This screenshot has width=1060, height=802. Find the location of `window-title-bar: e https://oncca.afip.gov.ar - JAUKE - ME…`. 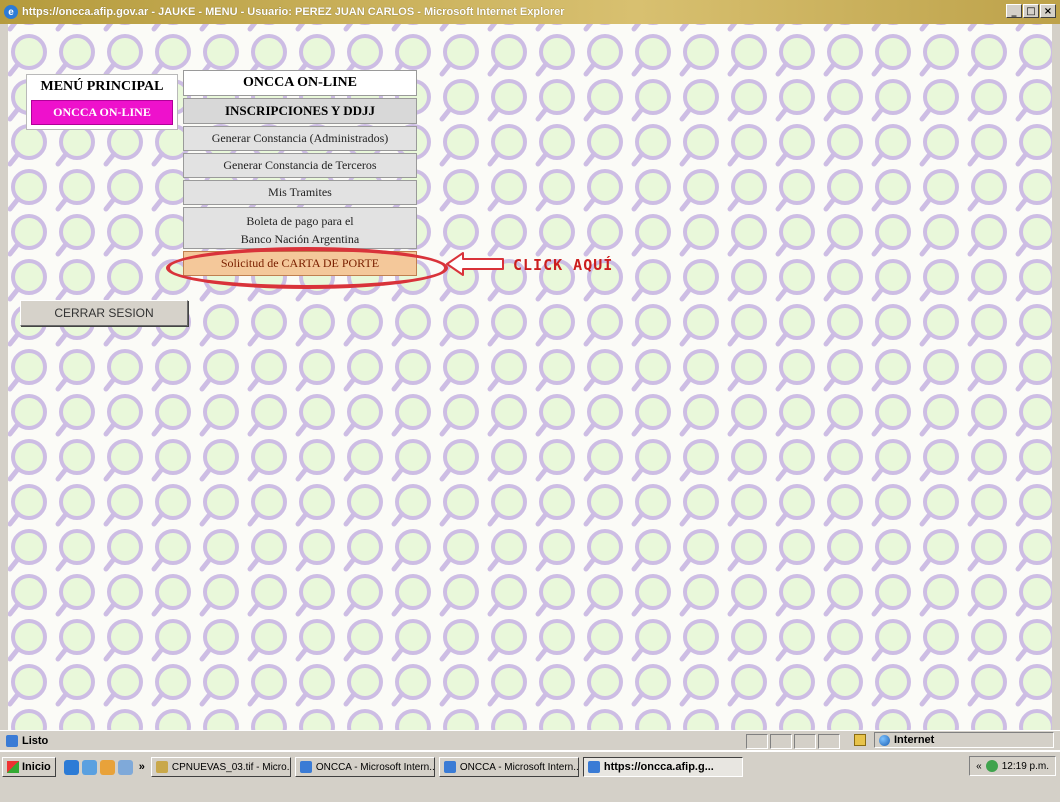

window-title-bar: e https://oncca.afip.gov.ar - JAUKE - ME… is located at coordinates (530, 12).